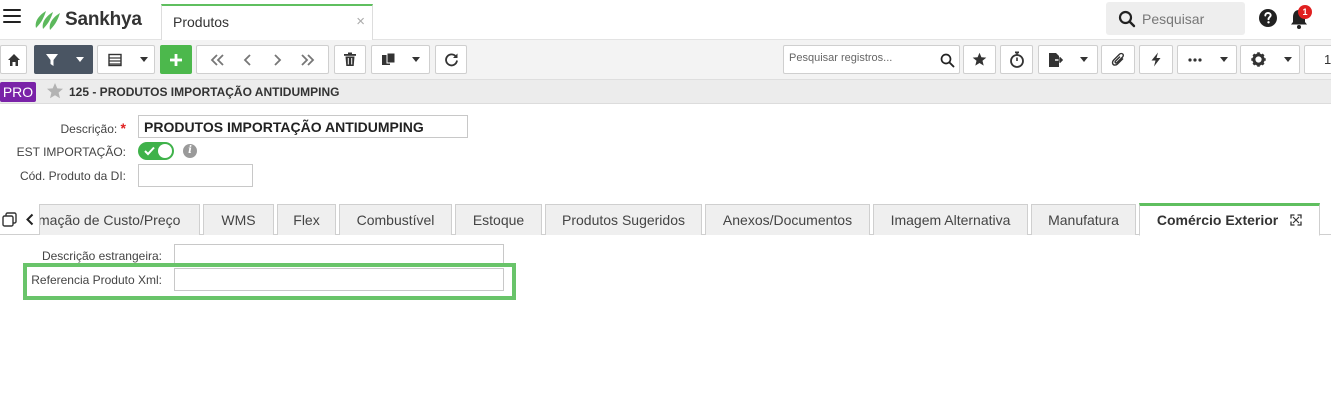 This screenshot has width=1331, height=411. Describe the element at coordinates (1317, 59) in the screenshot. I see `page-number-input: 1` at that location.